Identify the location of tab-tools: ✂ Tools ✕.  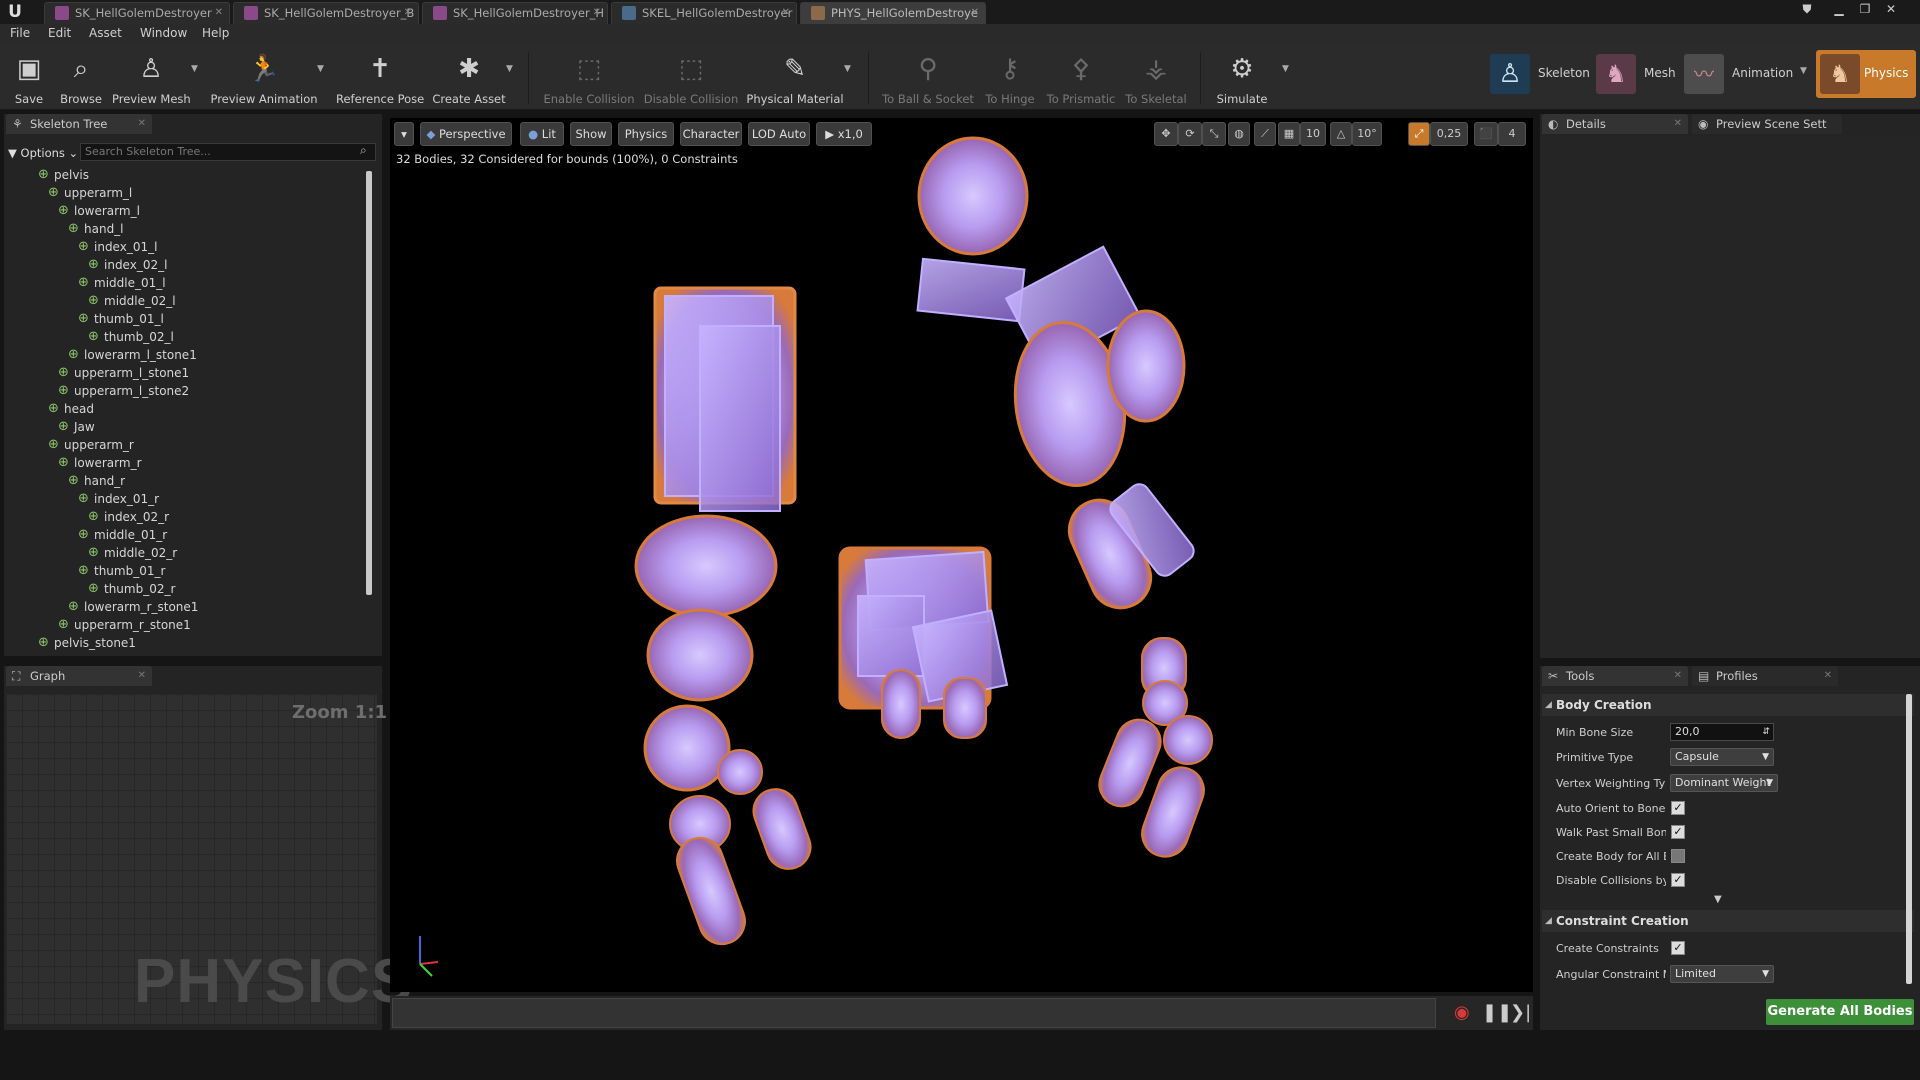
(1615, 676).